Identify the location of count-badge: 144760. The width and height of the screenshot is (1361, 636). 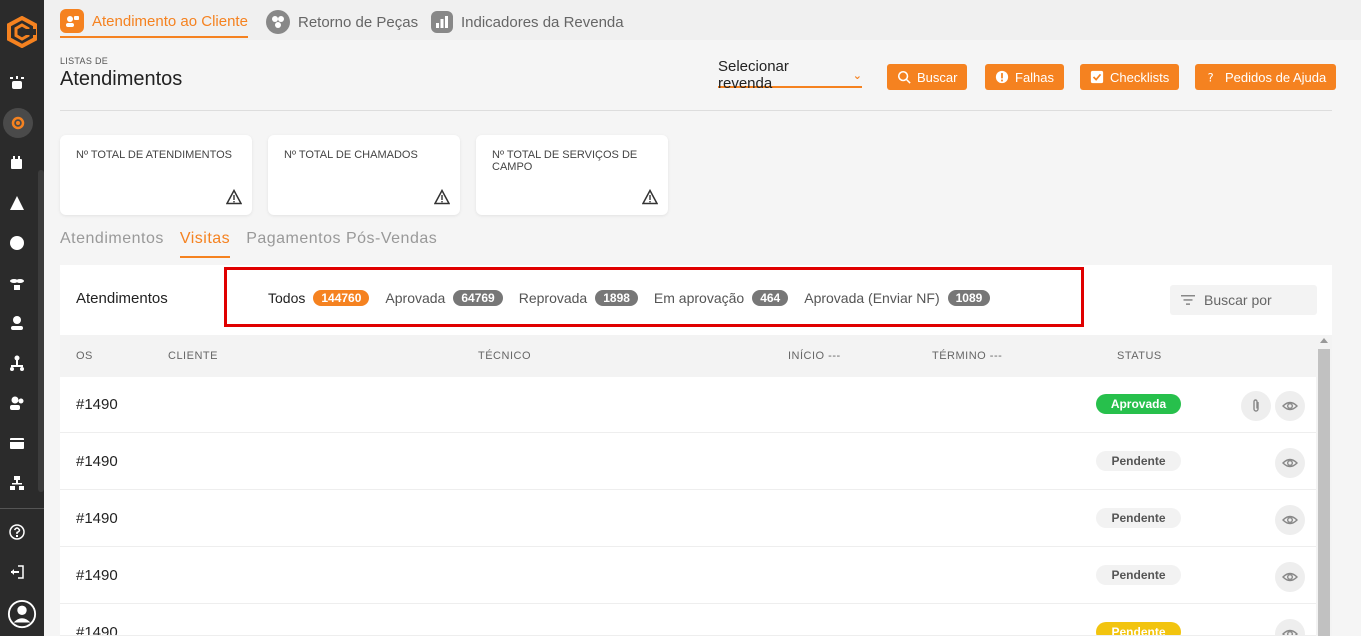
(341, 298).